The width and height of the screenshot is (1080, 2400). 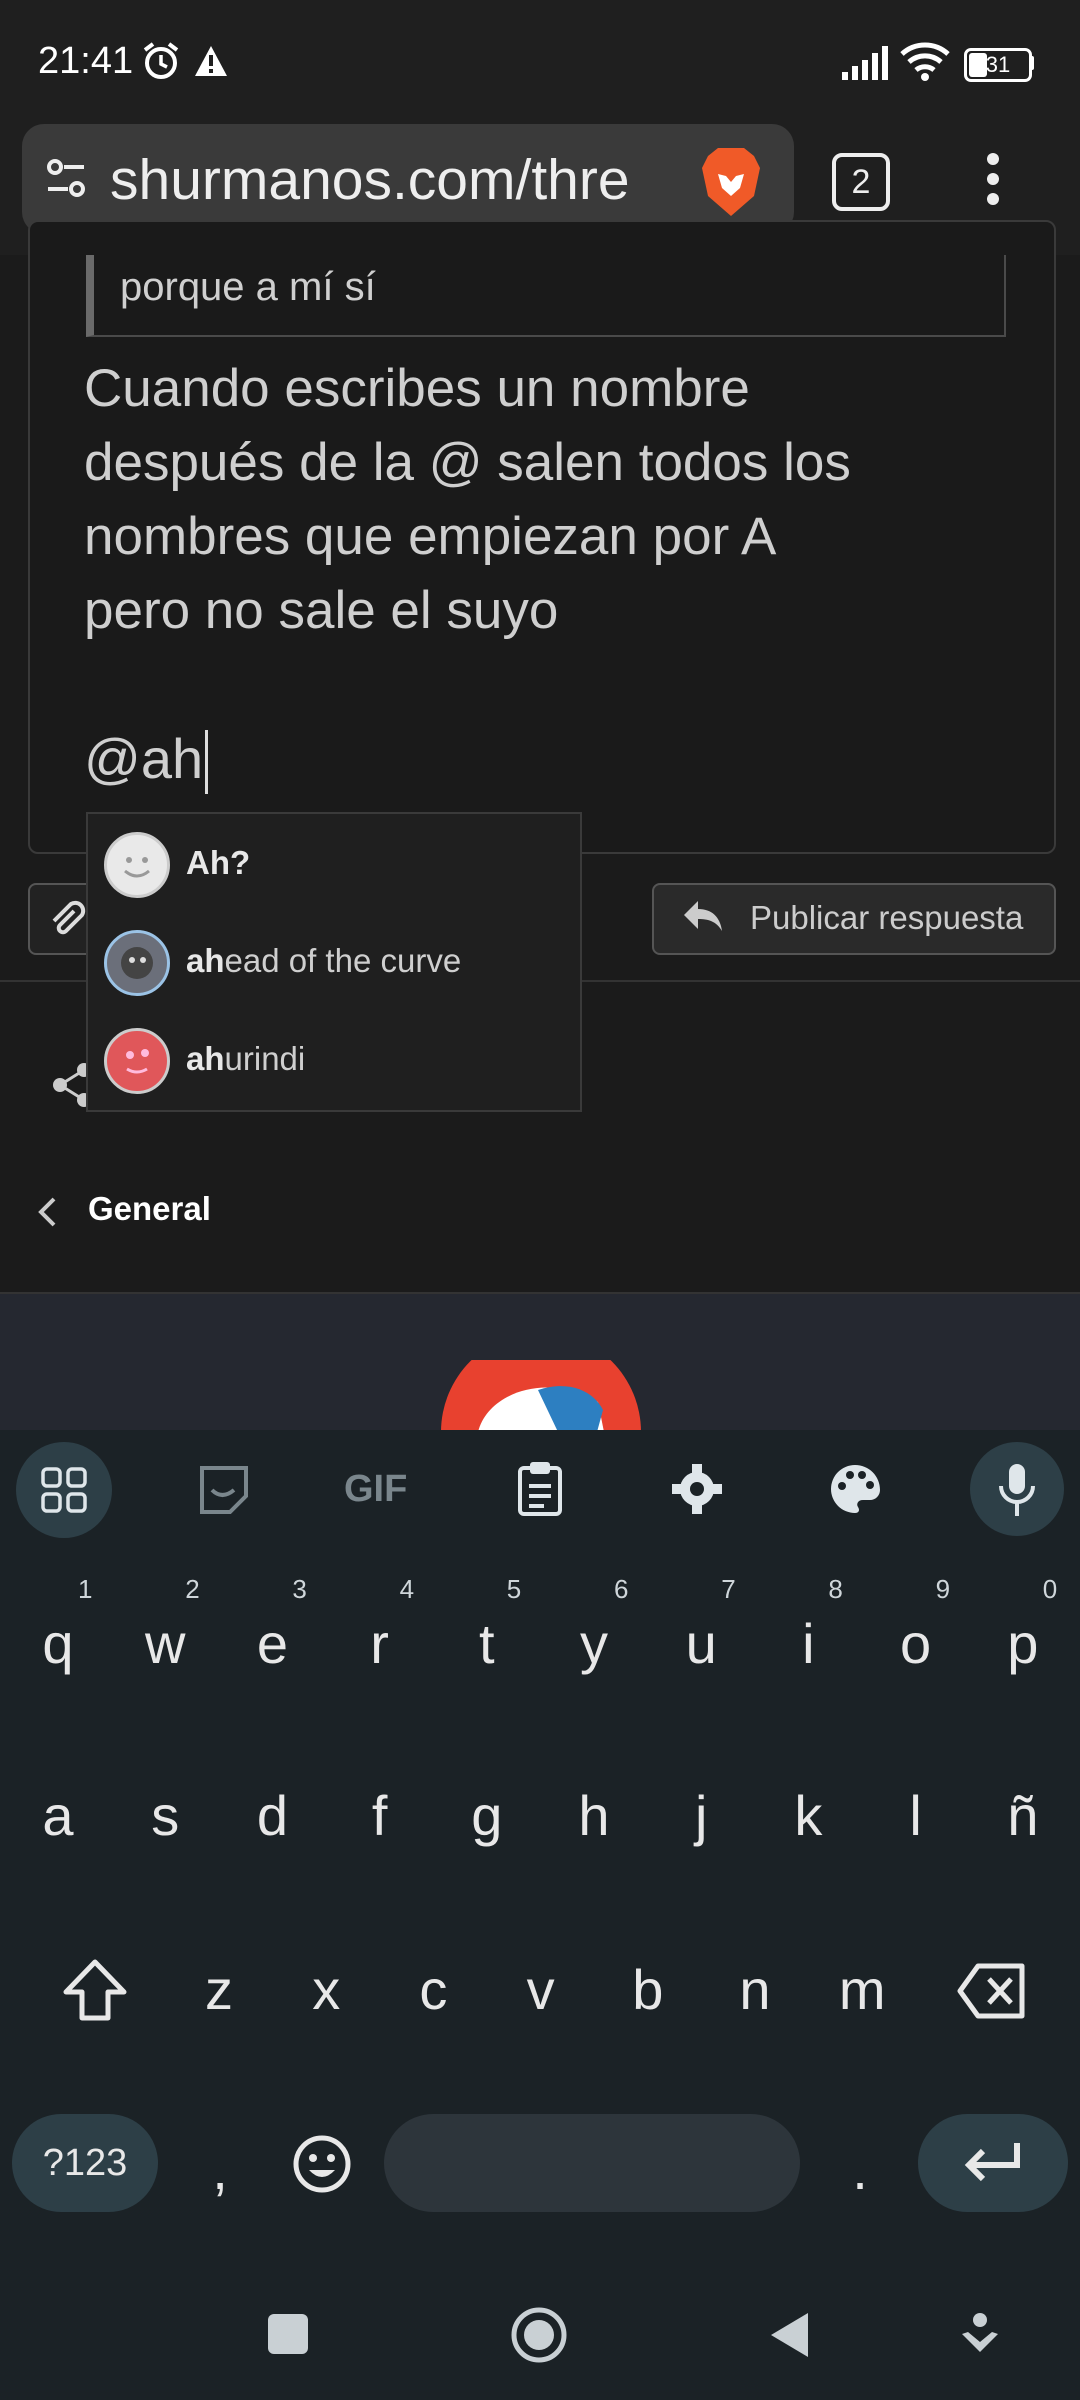 I want to click on reply-arrow-icon, so click(x=703, y=916).